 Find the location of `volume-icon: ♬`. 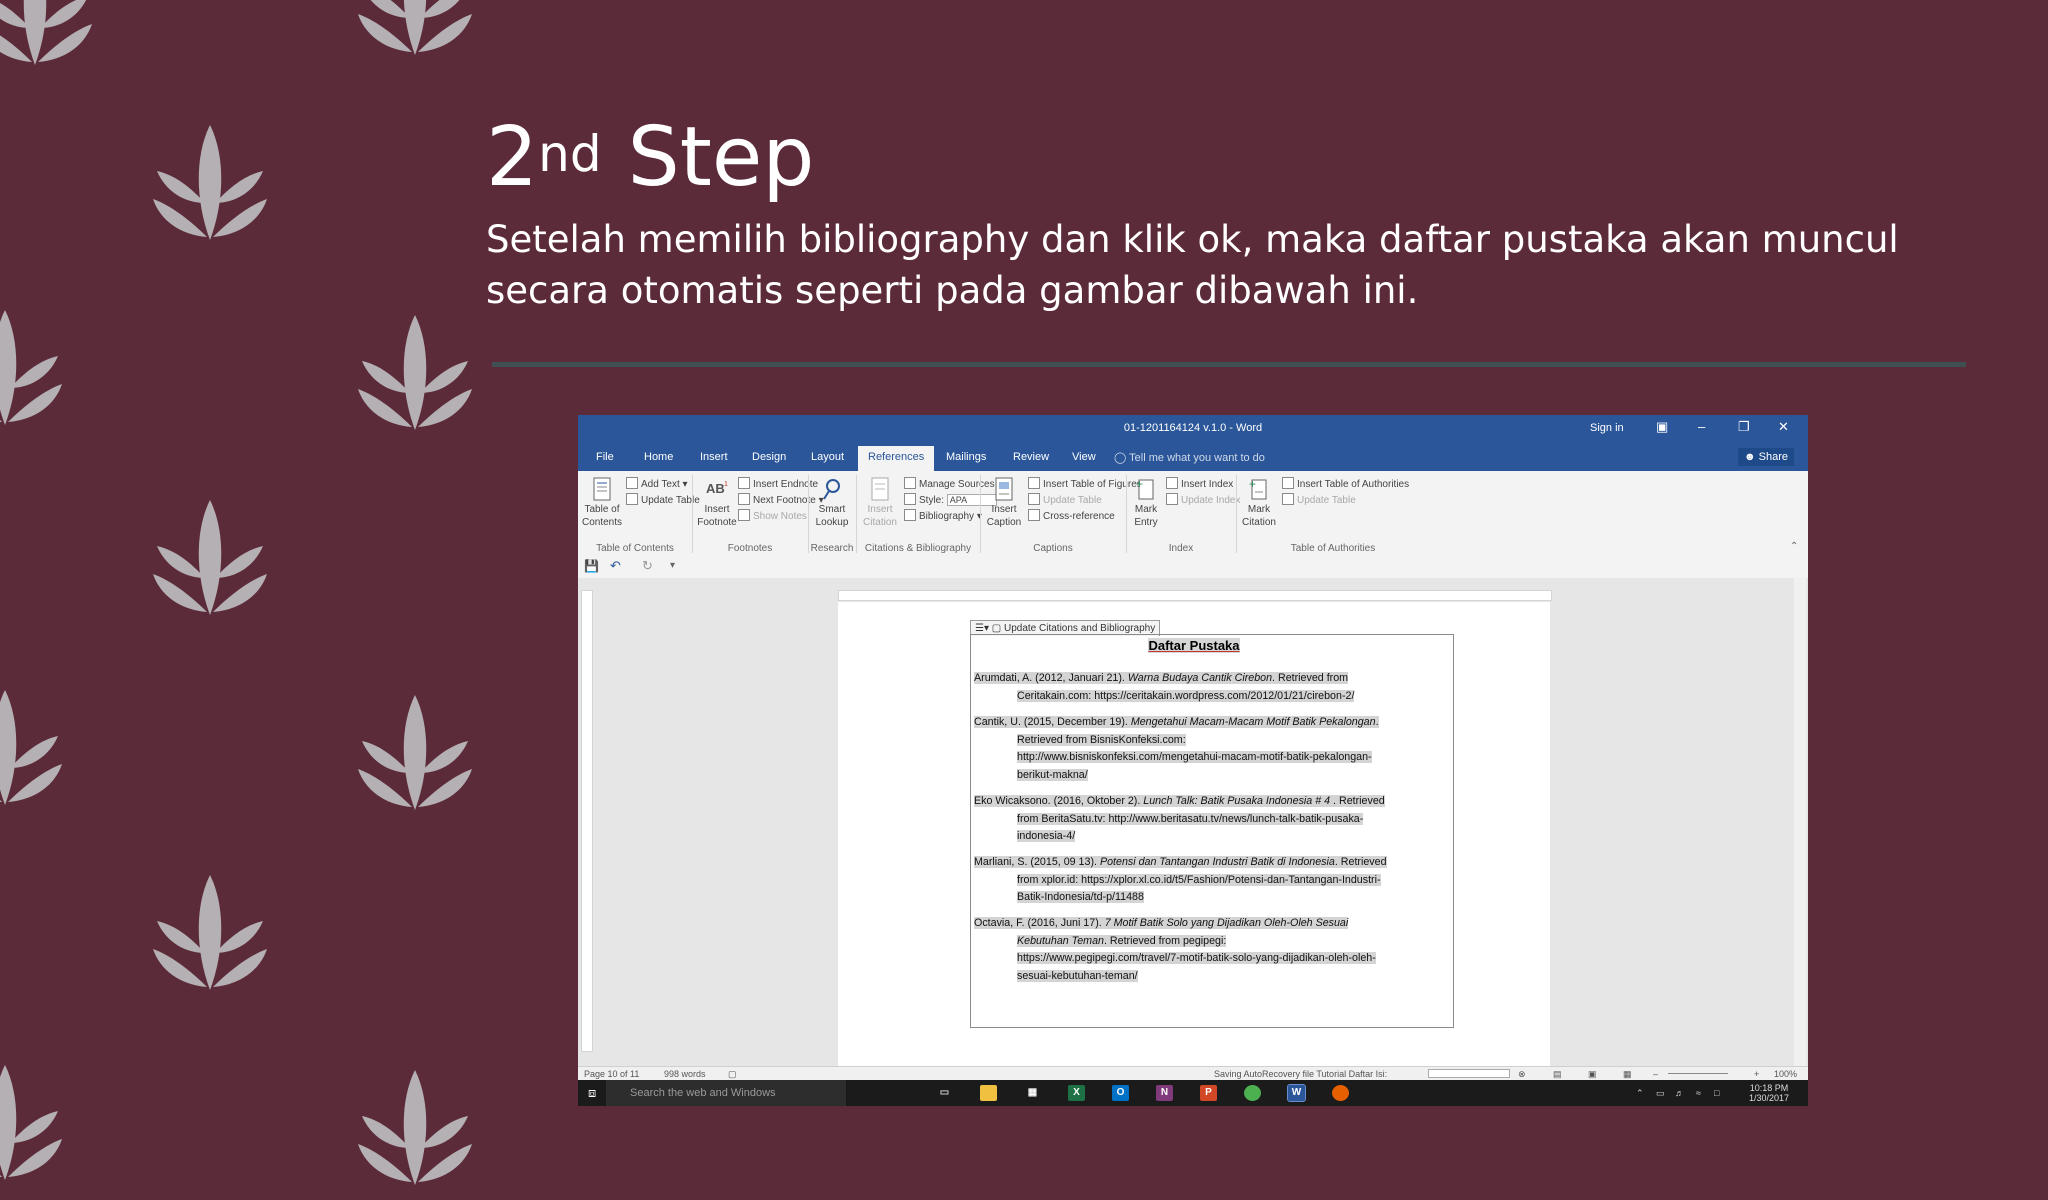

volume-icon: ♬ is located at coordinates (1679, 1093).